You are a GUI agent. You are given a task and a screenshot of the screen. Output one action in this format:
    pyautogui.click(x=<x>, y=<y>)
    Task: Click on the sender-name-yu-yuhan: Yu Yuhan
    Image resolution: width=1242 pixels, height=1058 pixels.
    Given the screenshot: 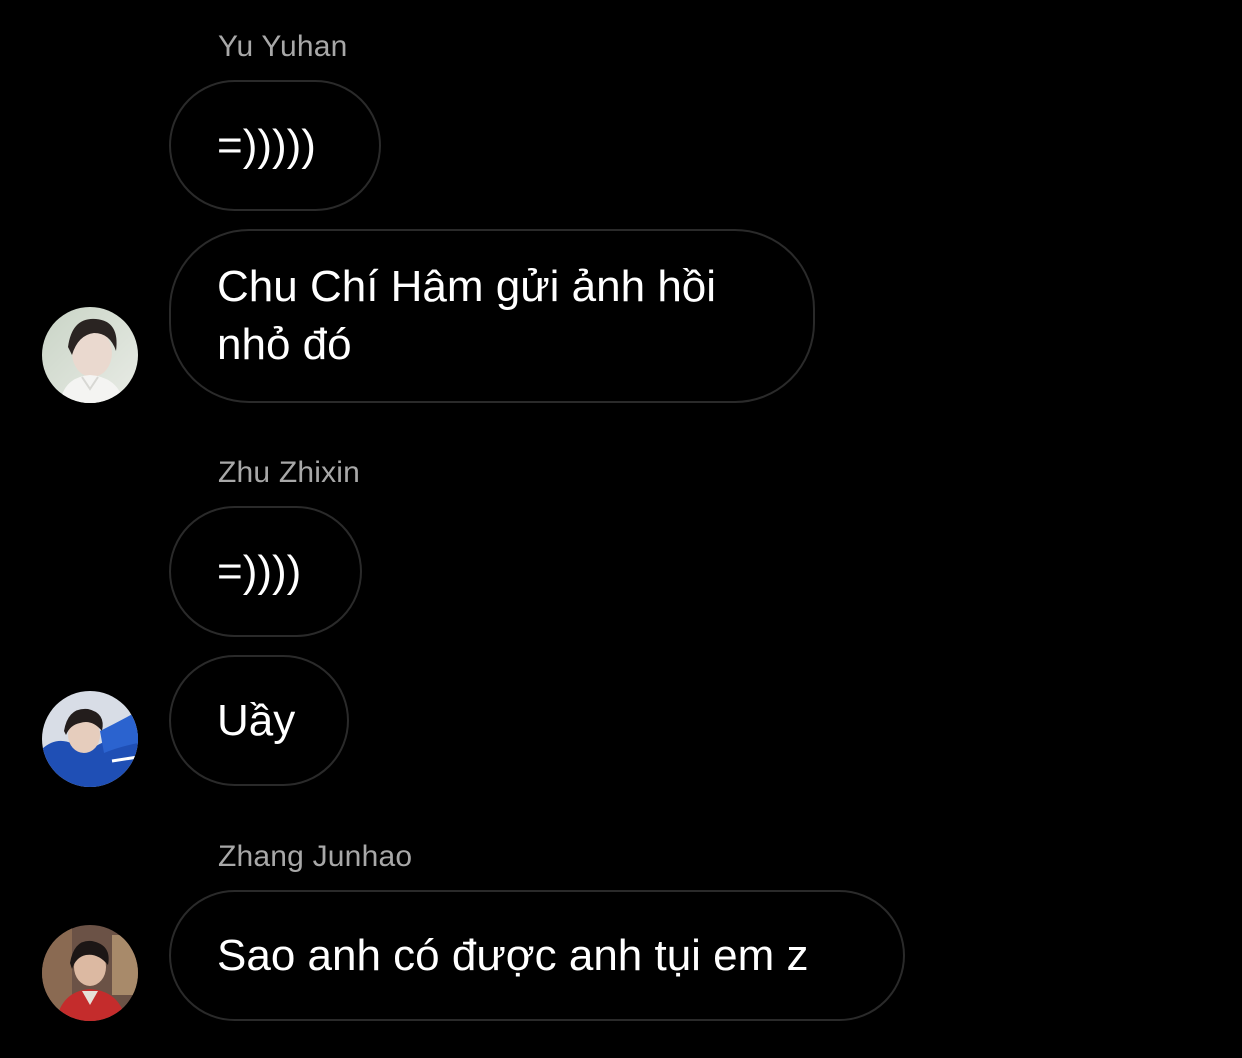 What is the action you would take?
    pyautogui.click(x=283, y=46)
    